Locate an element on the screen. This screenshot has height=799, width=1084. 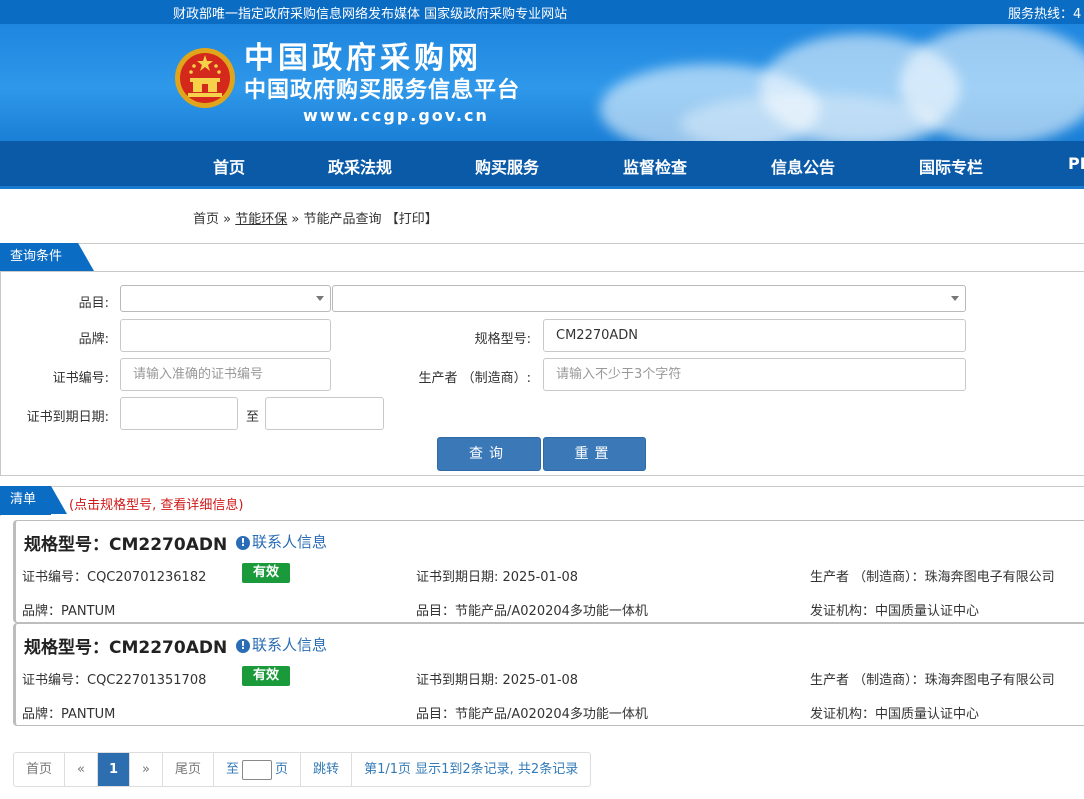
query-panel-header: 查询条件 is located at coordinates (542, 257).